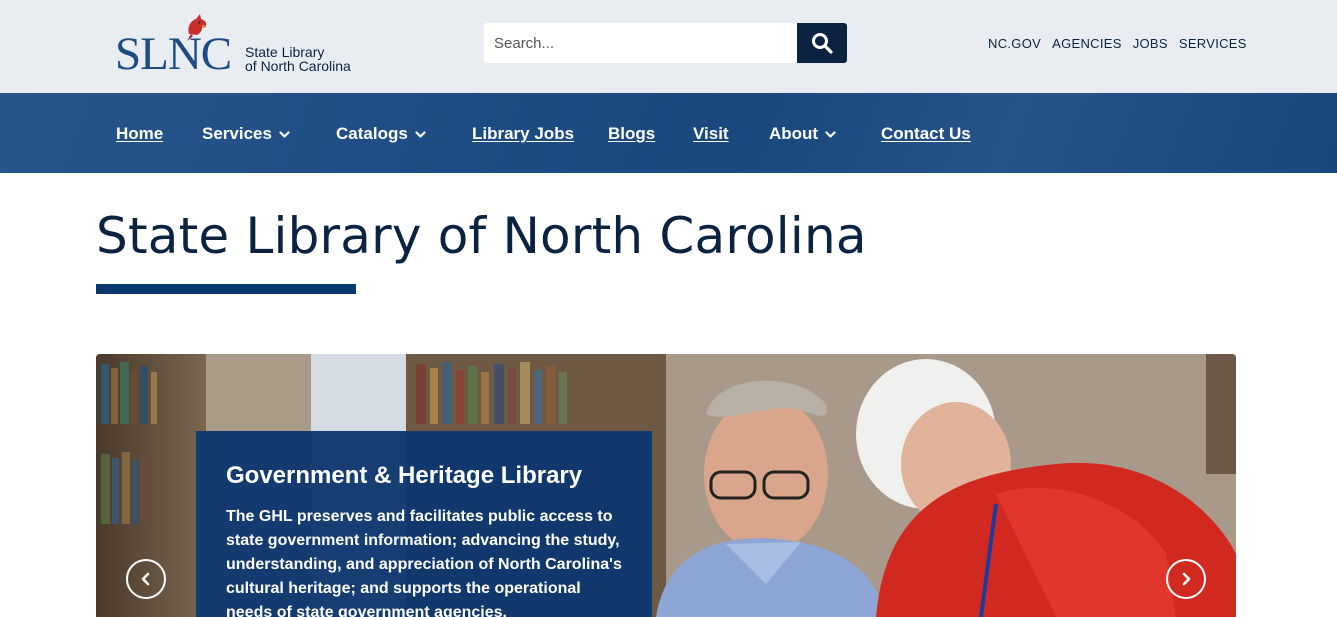  I want to click on nav-item-blogs: Blogs, so click(631, 134).